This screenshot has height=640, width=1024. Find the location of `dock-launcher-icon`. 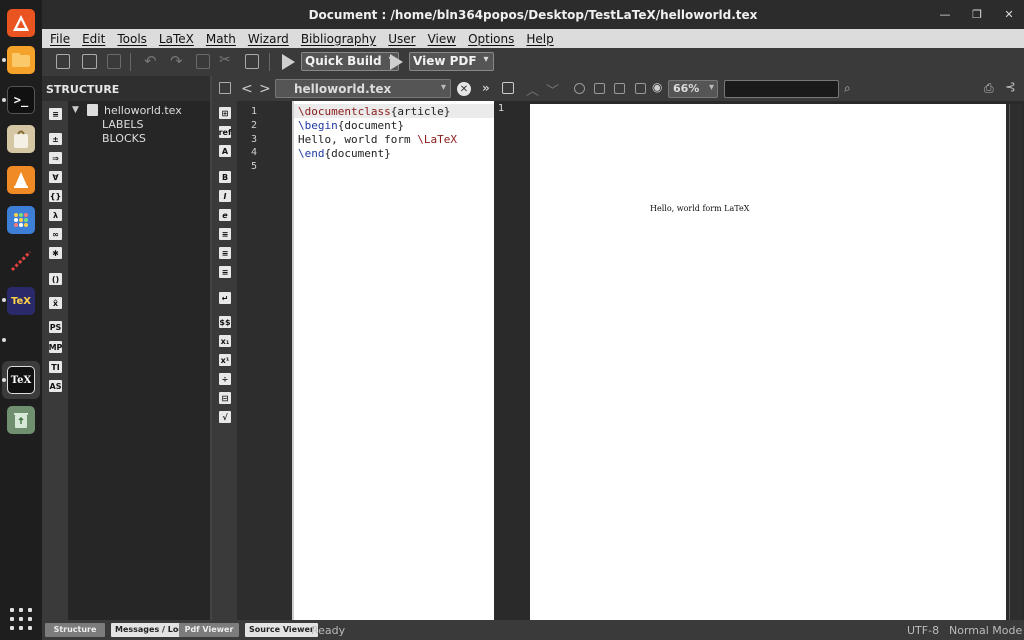

dock-launcher-icon is located at coordinates (21, 23).